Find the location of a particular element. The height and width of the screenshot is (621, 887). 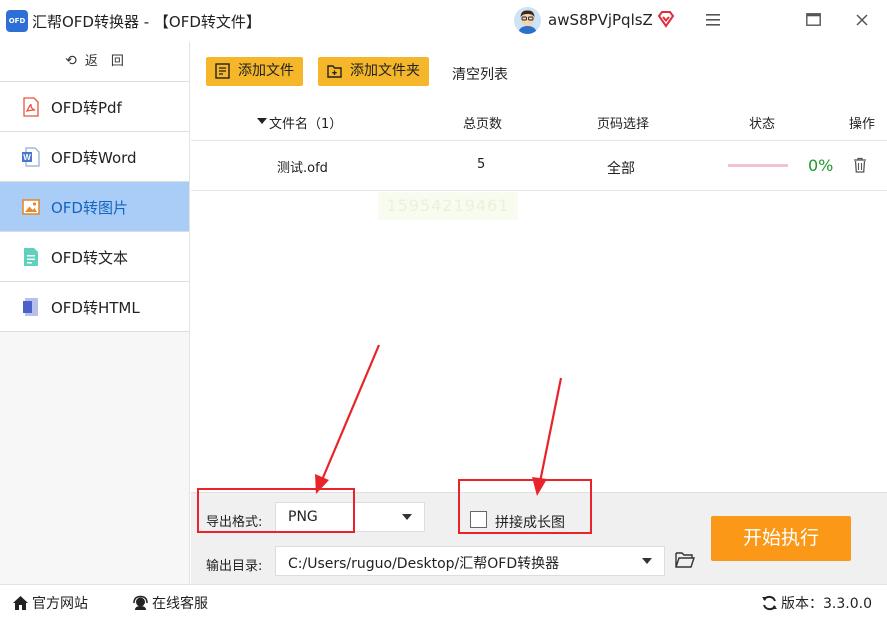

online-support-link: 在线客服 is located at coordinates (170, 603).